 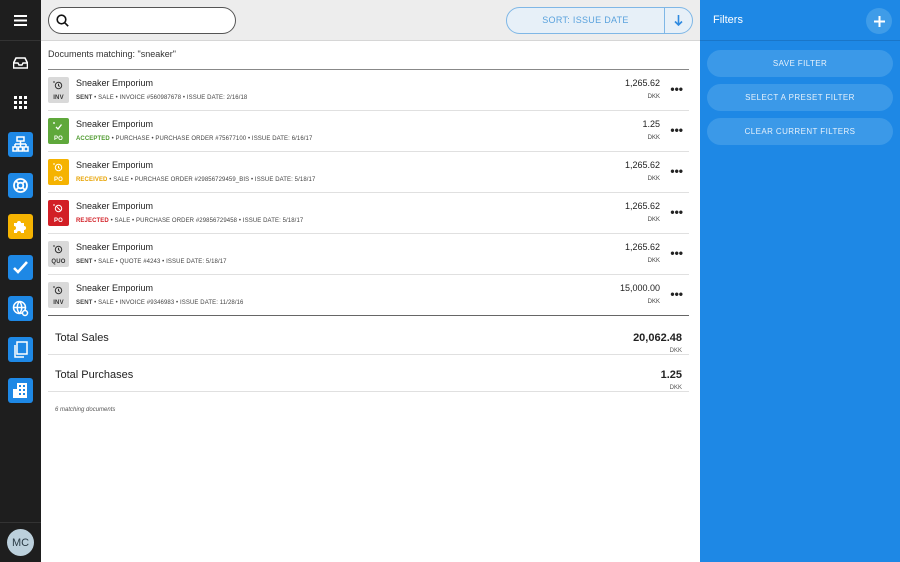 I want to click on lifebuoy-icon, so click(x=20, y=185).